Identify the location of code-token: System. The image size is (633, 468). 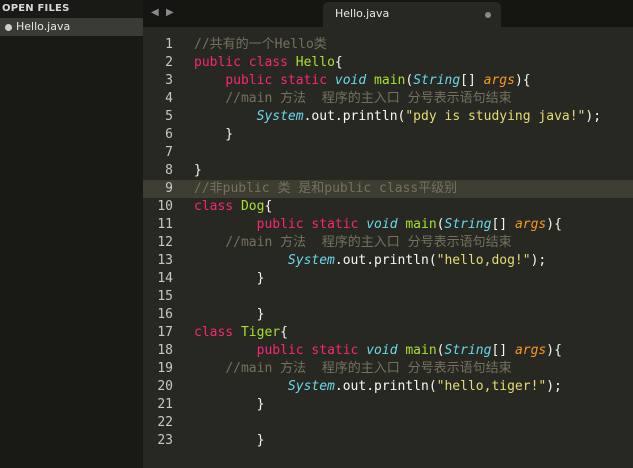
(311, 260).